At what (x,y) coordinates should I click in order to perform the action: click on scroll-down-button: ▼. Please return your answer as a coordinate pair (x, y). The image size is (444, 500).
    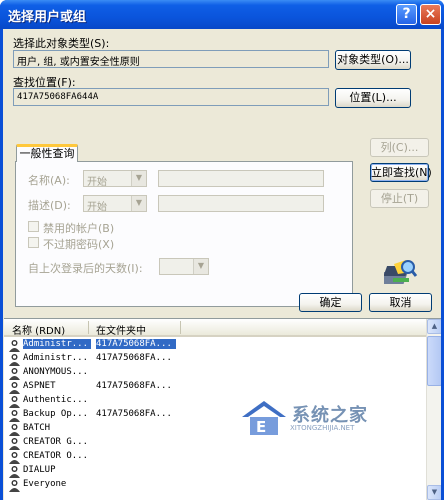
    Looking at the image, I should click on (434, 492).